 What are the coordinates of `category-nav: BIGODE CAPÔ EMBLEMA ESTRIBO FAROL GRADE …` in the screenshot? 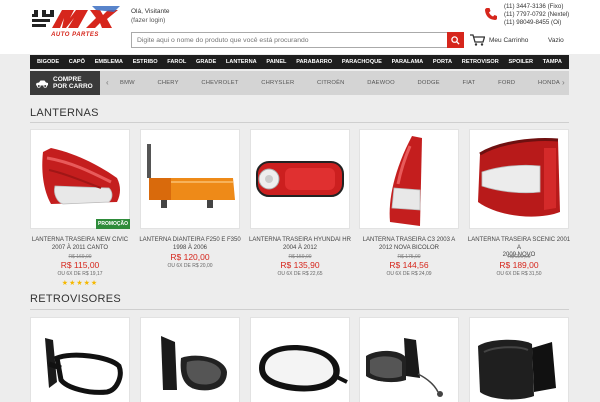 It's located at (299, 62).